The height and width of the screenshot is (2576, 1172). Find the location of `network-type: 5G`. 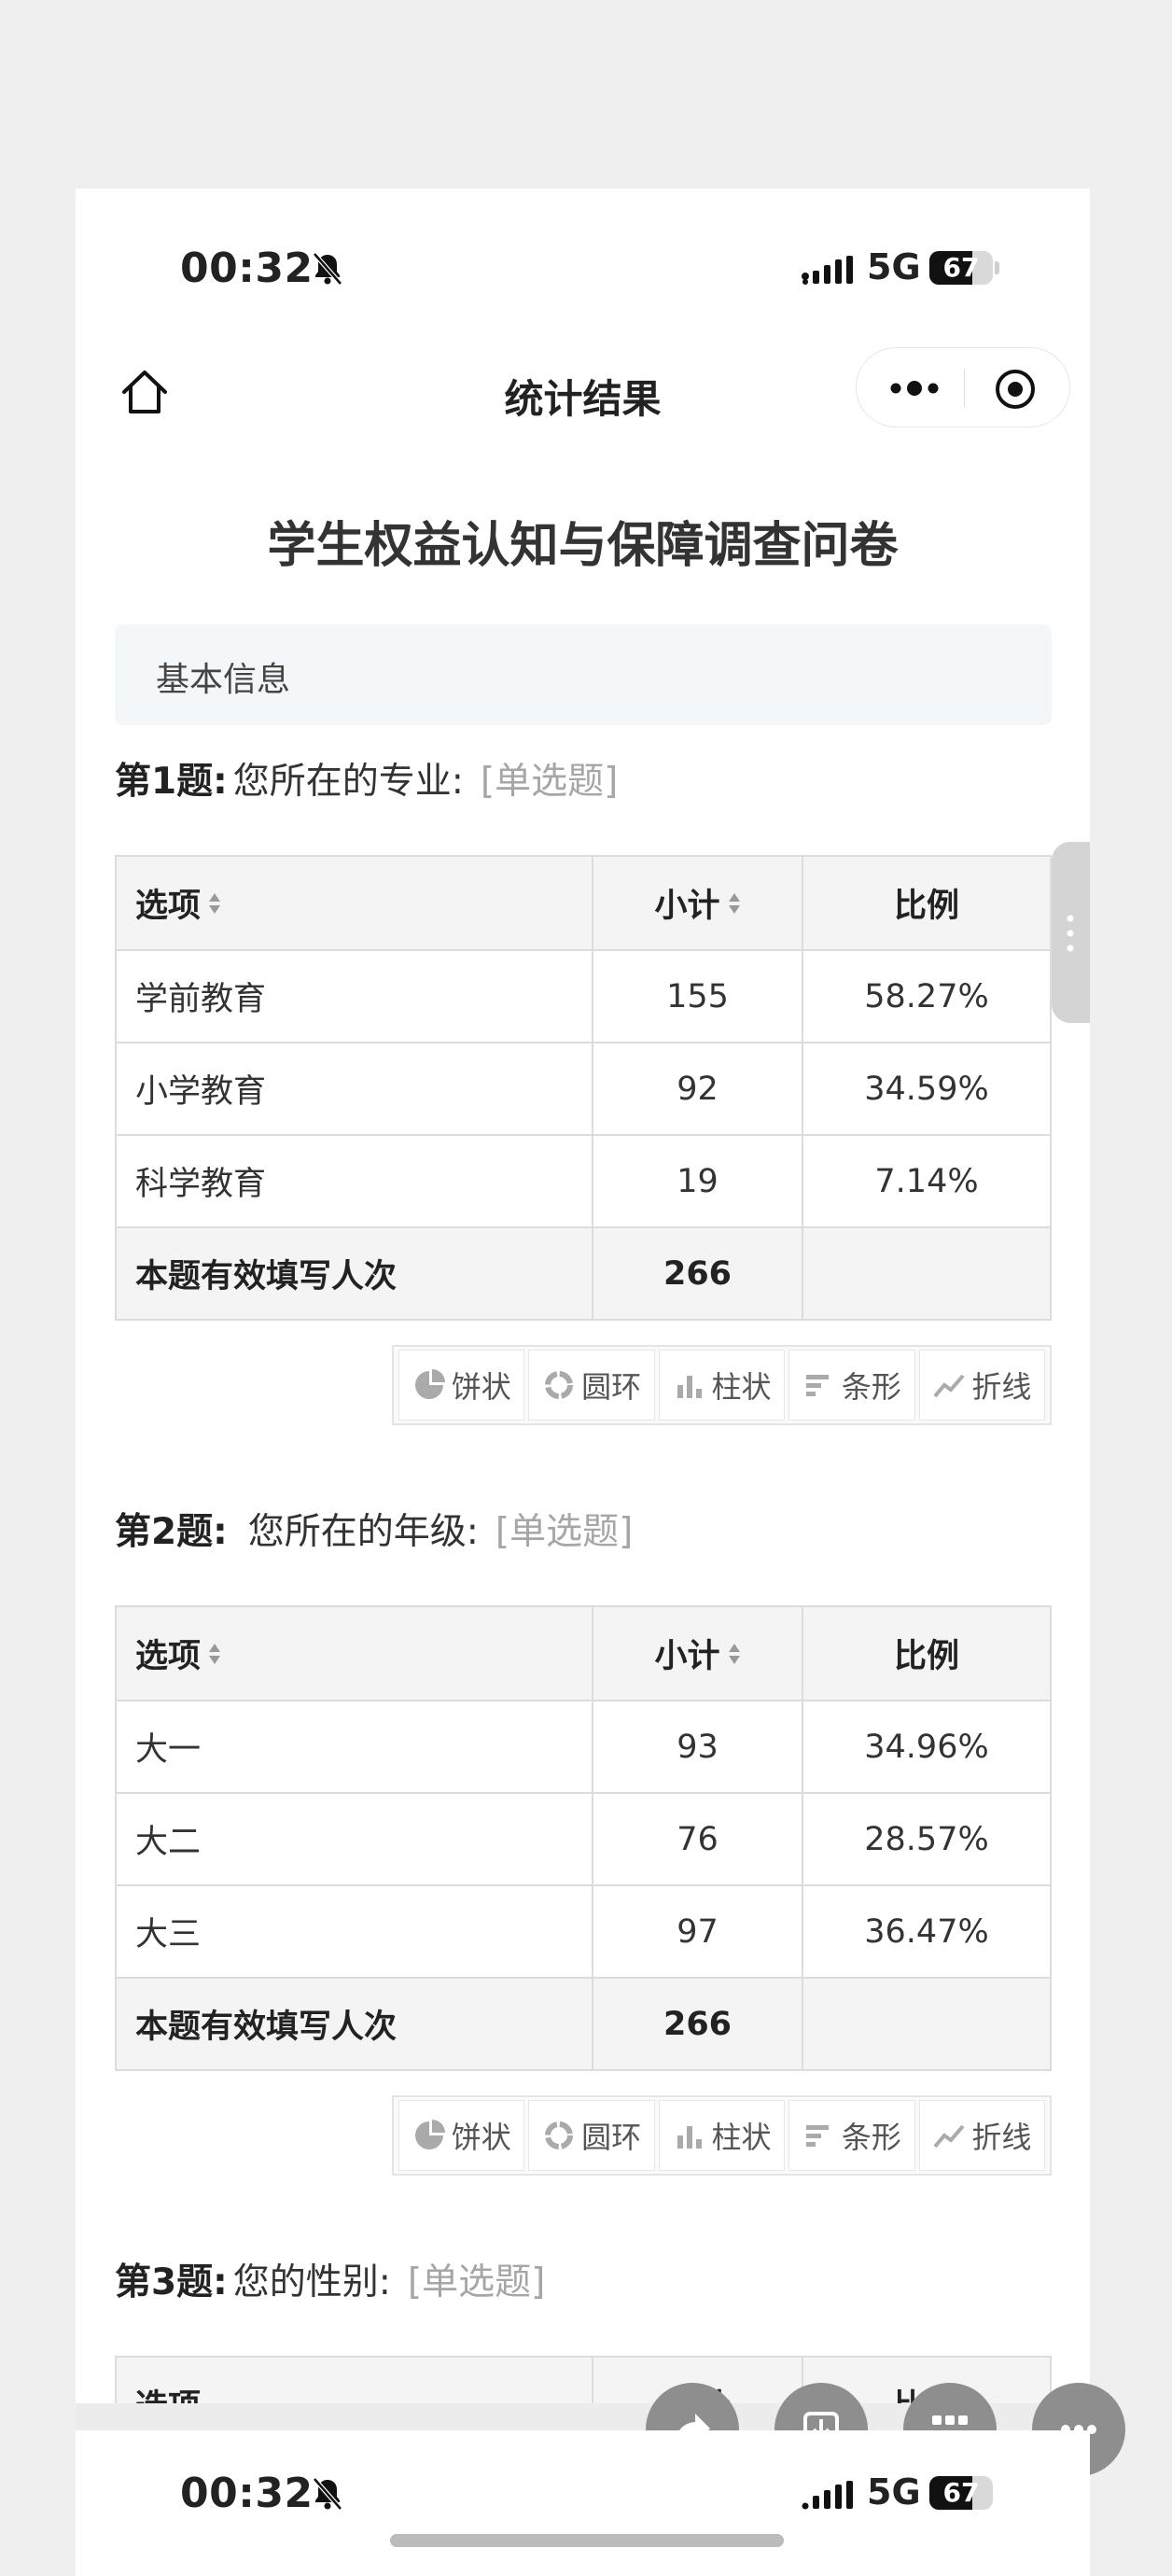

network-type: 5G is located at coordinates (894, 266).